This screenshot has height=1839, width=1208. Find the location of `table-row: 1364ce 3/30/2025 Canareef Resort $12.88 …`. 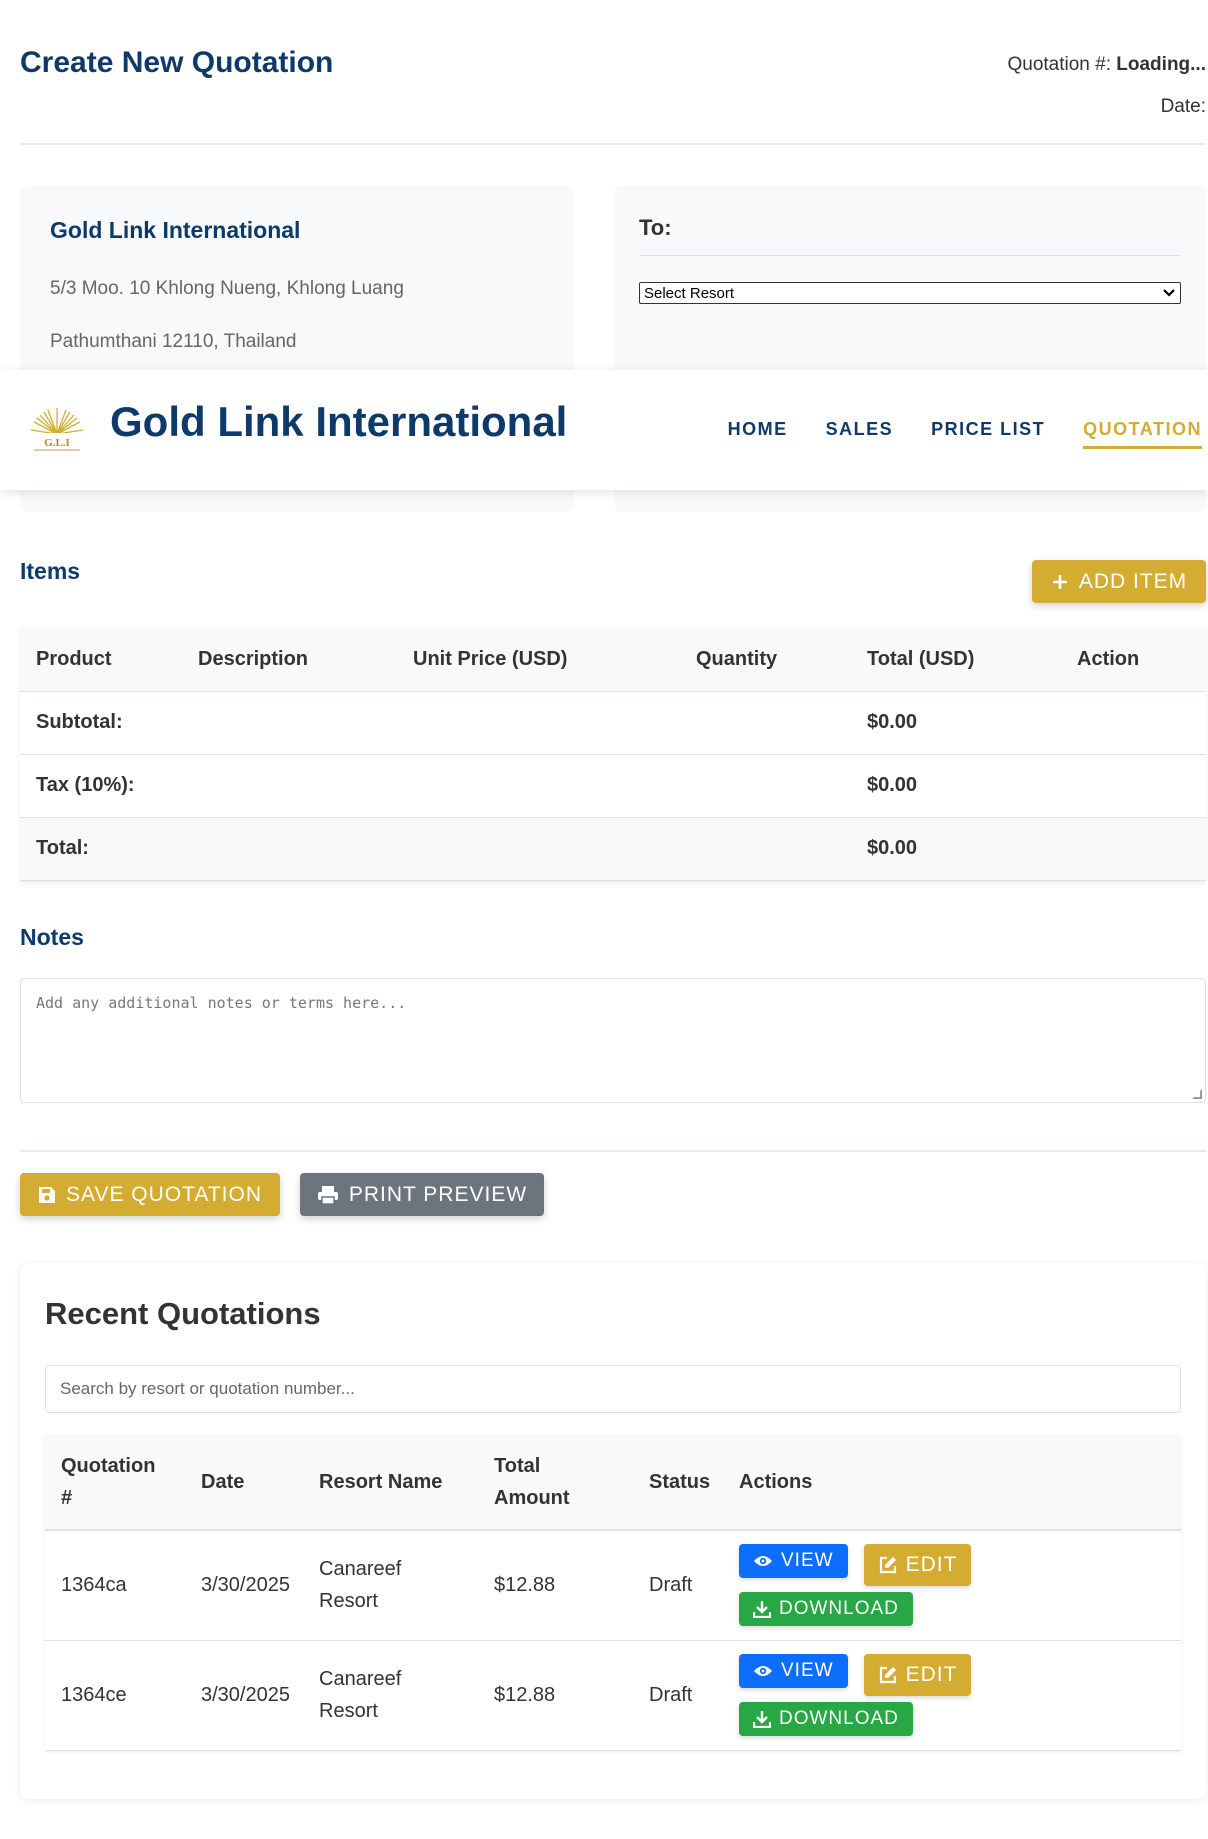

table-row: 1364ce 3/30/2025 Canareef Resort $12.88 … is located at coordinates (613, 1695).